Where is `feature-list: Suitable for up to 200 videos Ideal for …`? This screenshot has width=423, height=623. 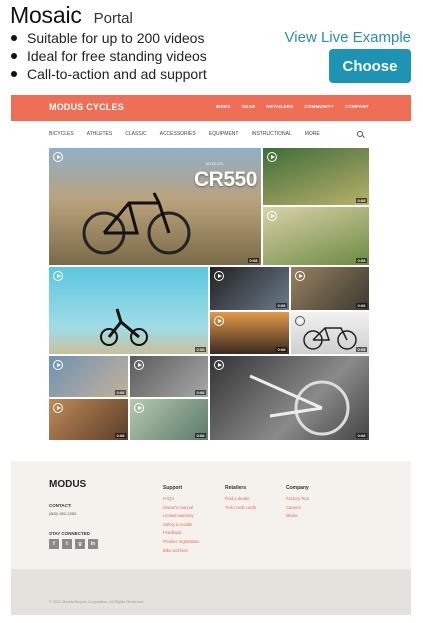
feature-list: Suitable for up to 200 videos Ideal for … is located at coordinates (108, 56).